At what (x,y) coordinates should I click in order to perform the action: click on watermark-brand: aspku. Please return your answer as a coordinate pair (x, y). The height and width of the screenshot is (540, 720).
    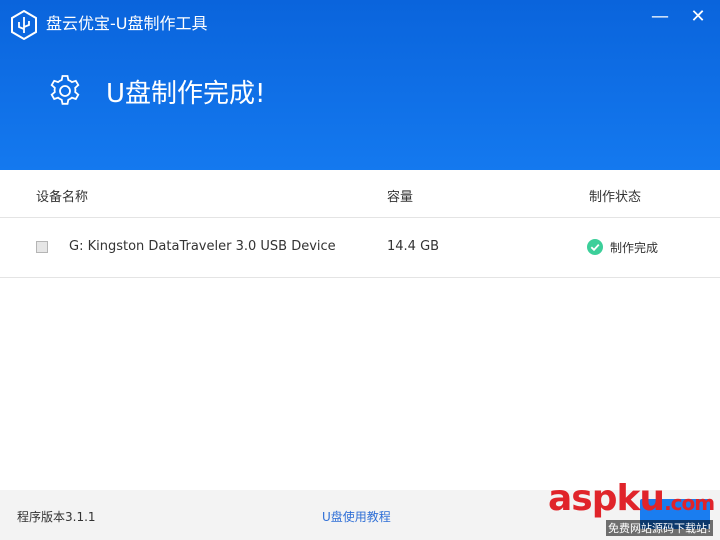
    Looking at the image, I should click on (606, 498).